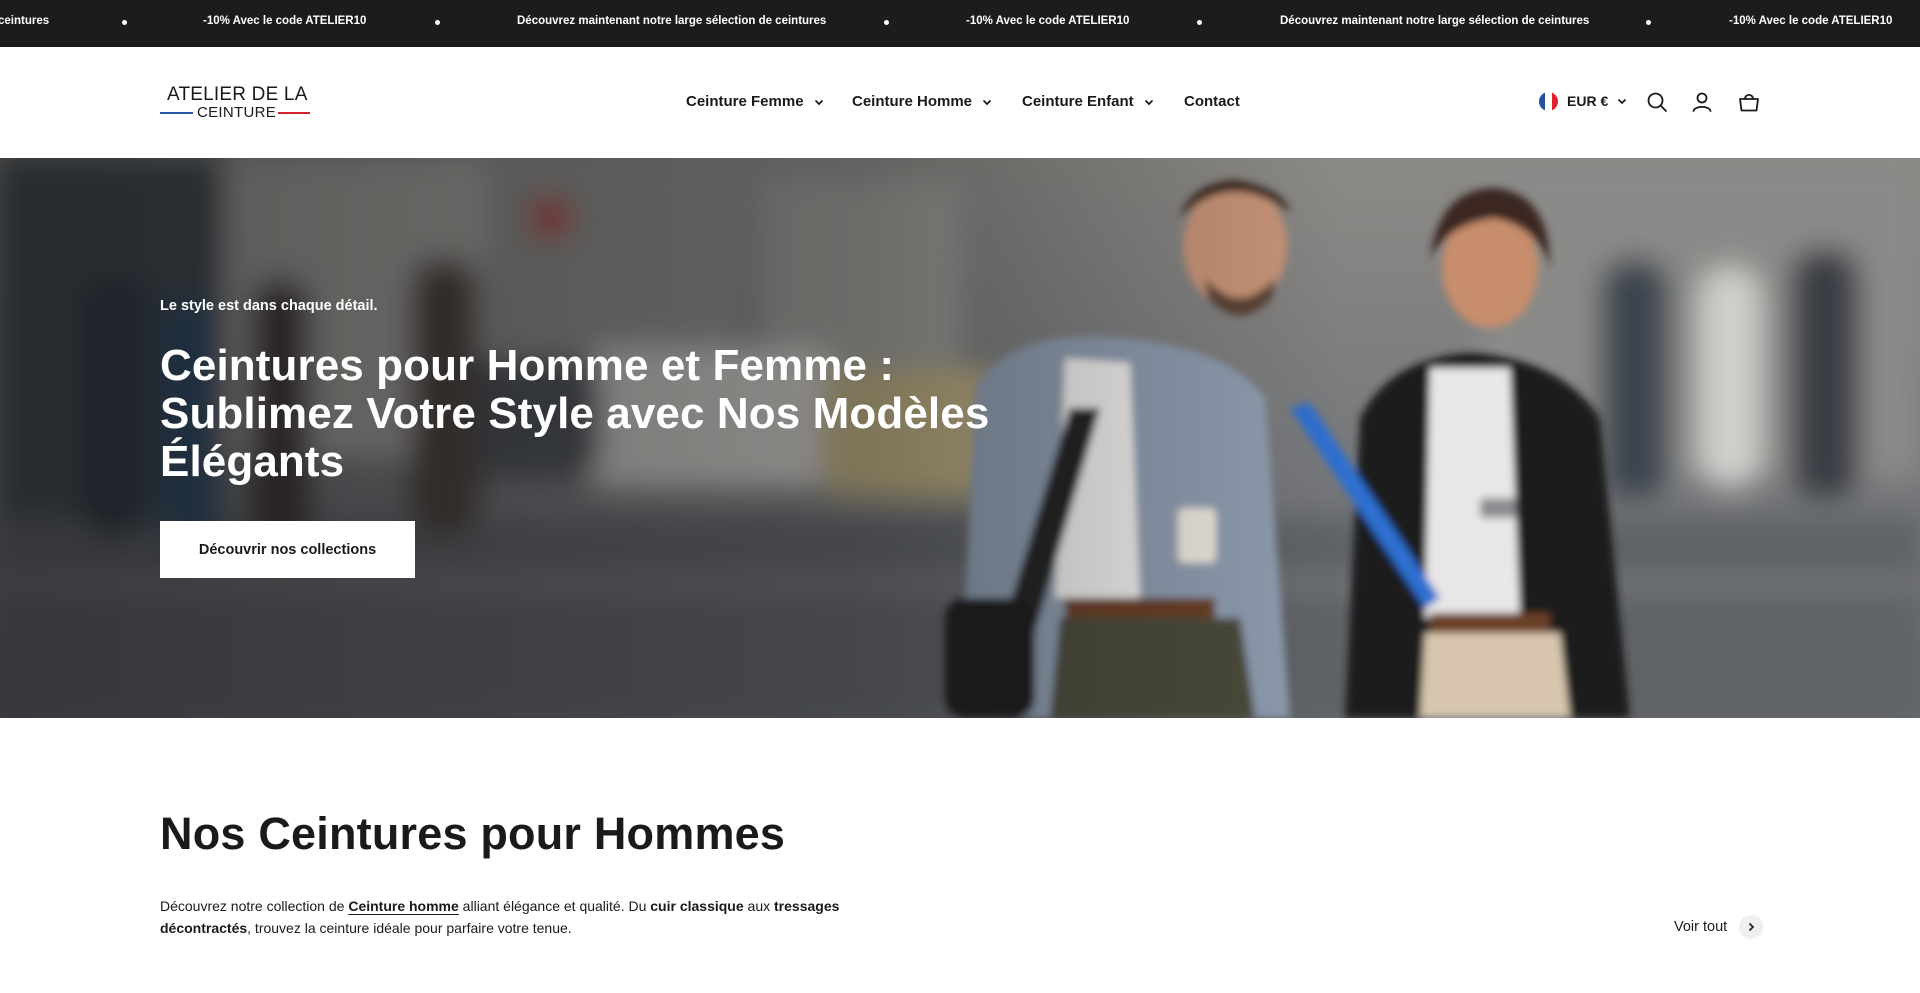  I want to click on logo-red-line, so click(294, 113).